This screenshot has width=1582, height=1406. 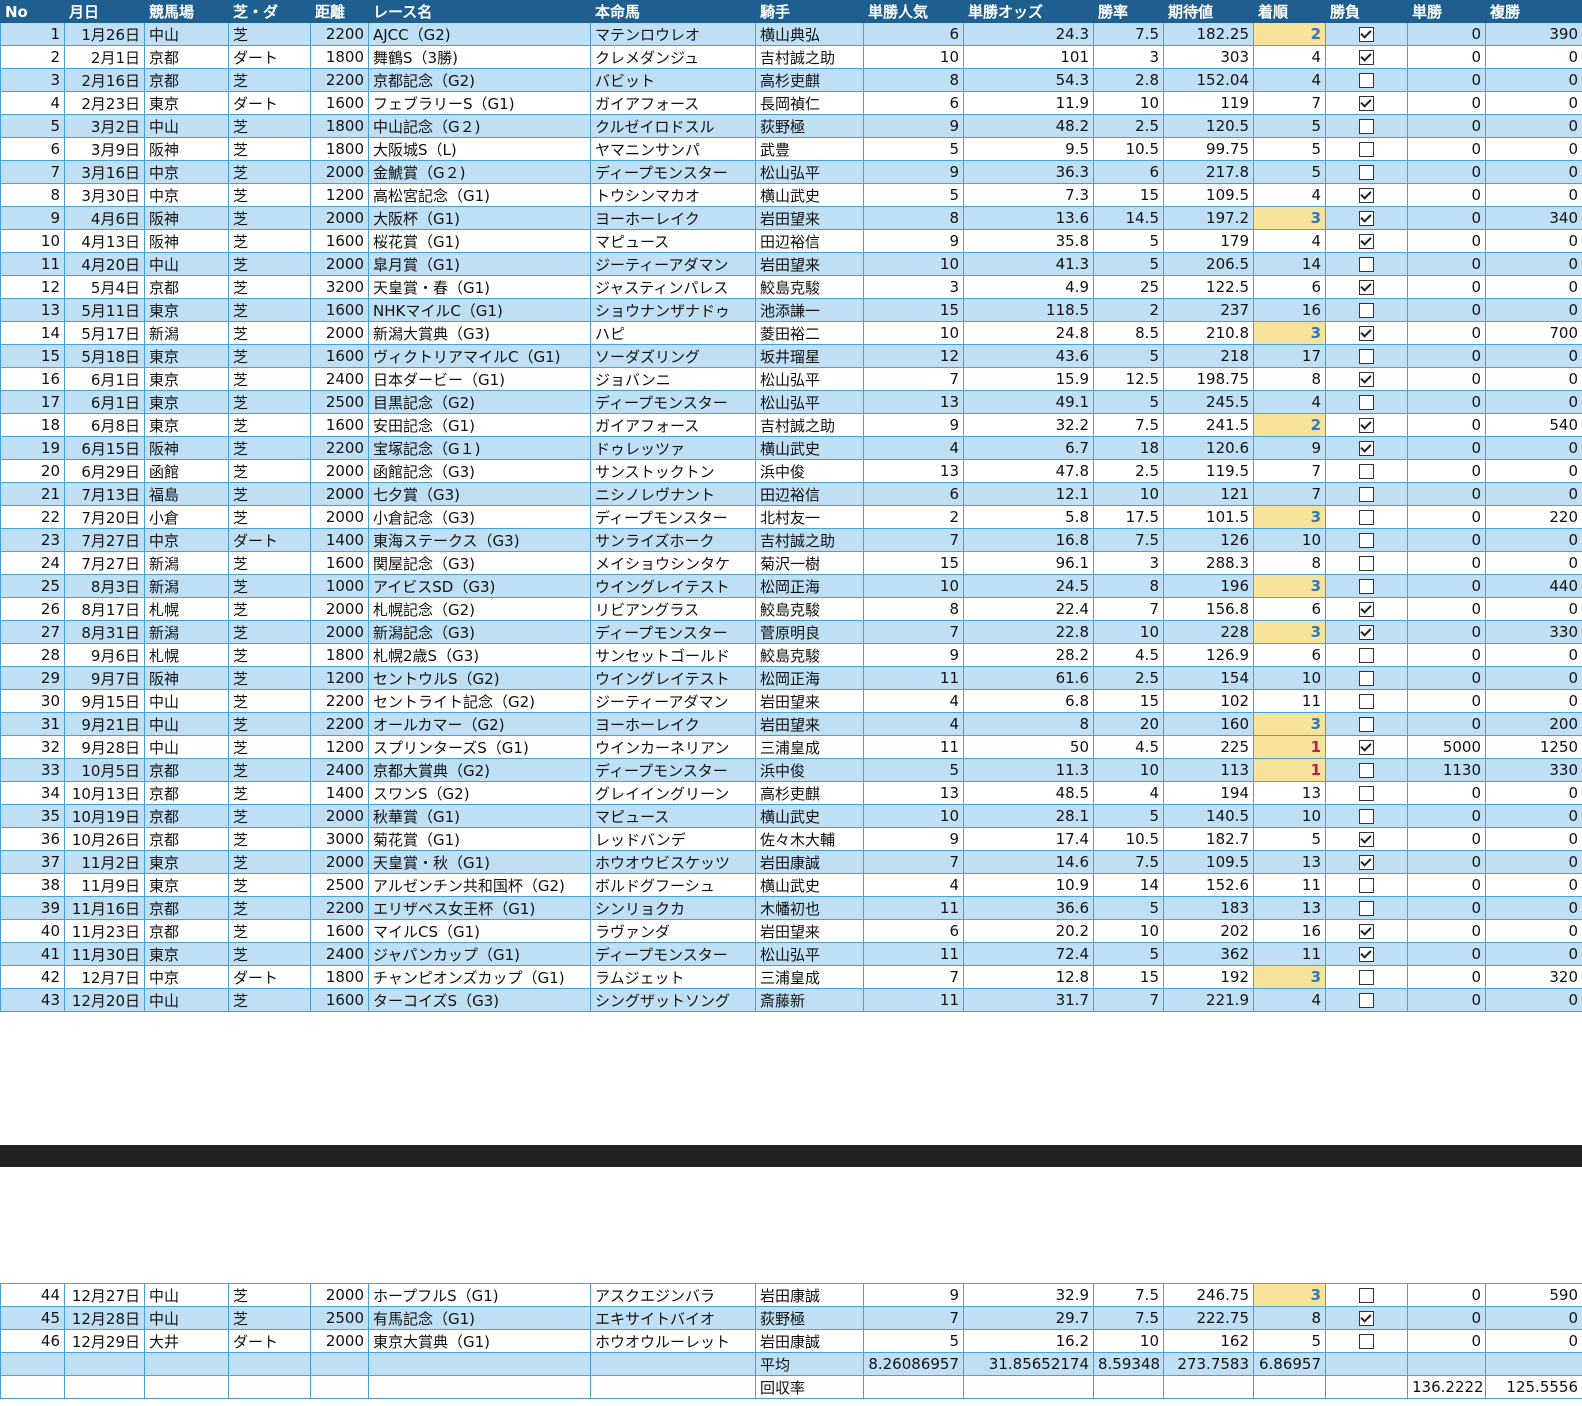 I want to click on cell-date: 12月28日, so click(x=104, y=1318).